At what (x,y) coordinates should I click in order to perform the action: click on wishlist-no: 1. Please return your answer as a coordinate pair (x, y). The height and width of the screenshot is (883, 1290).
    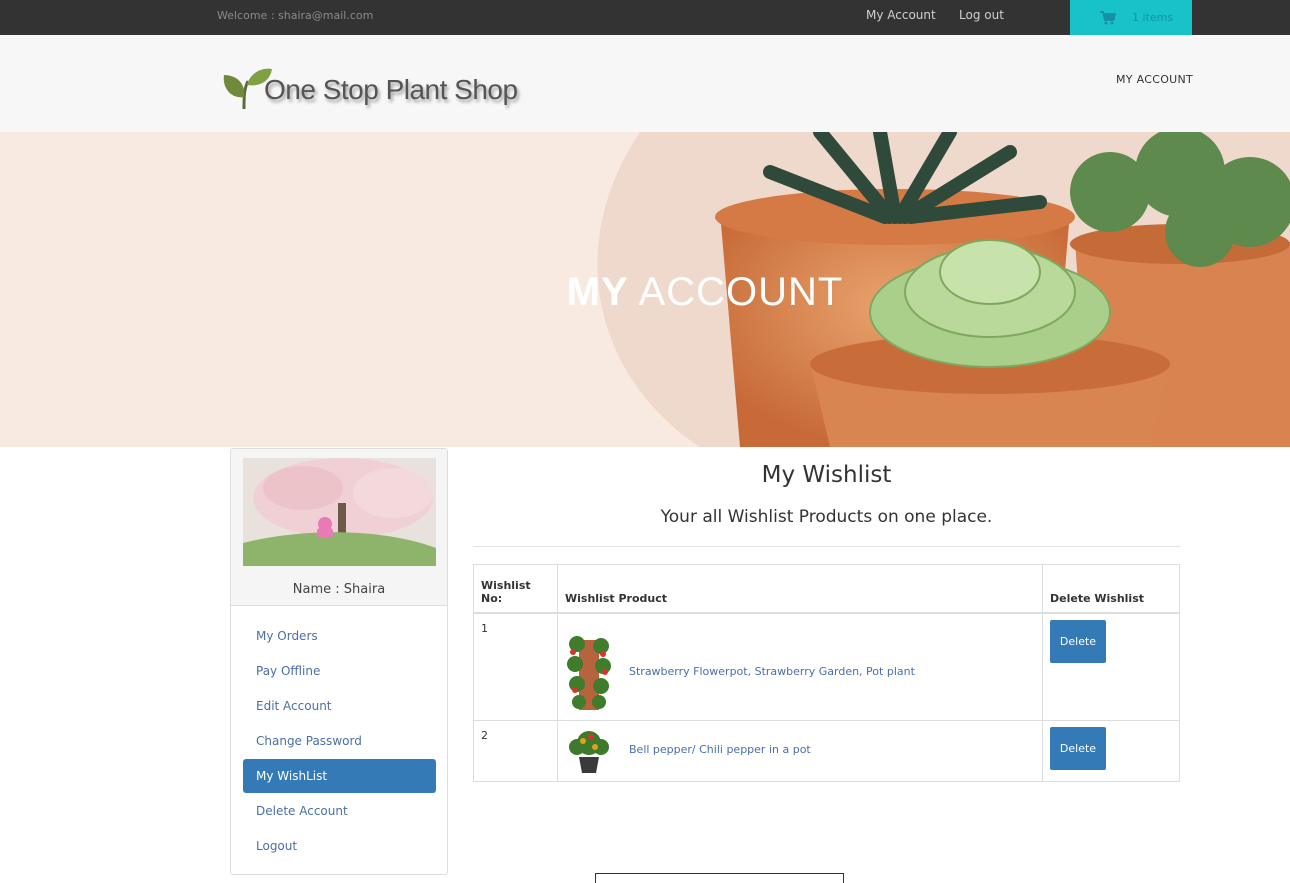
    Looking at the image, I should click on (515, 666).